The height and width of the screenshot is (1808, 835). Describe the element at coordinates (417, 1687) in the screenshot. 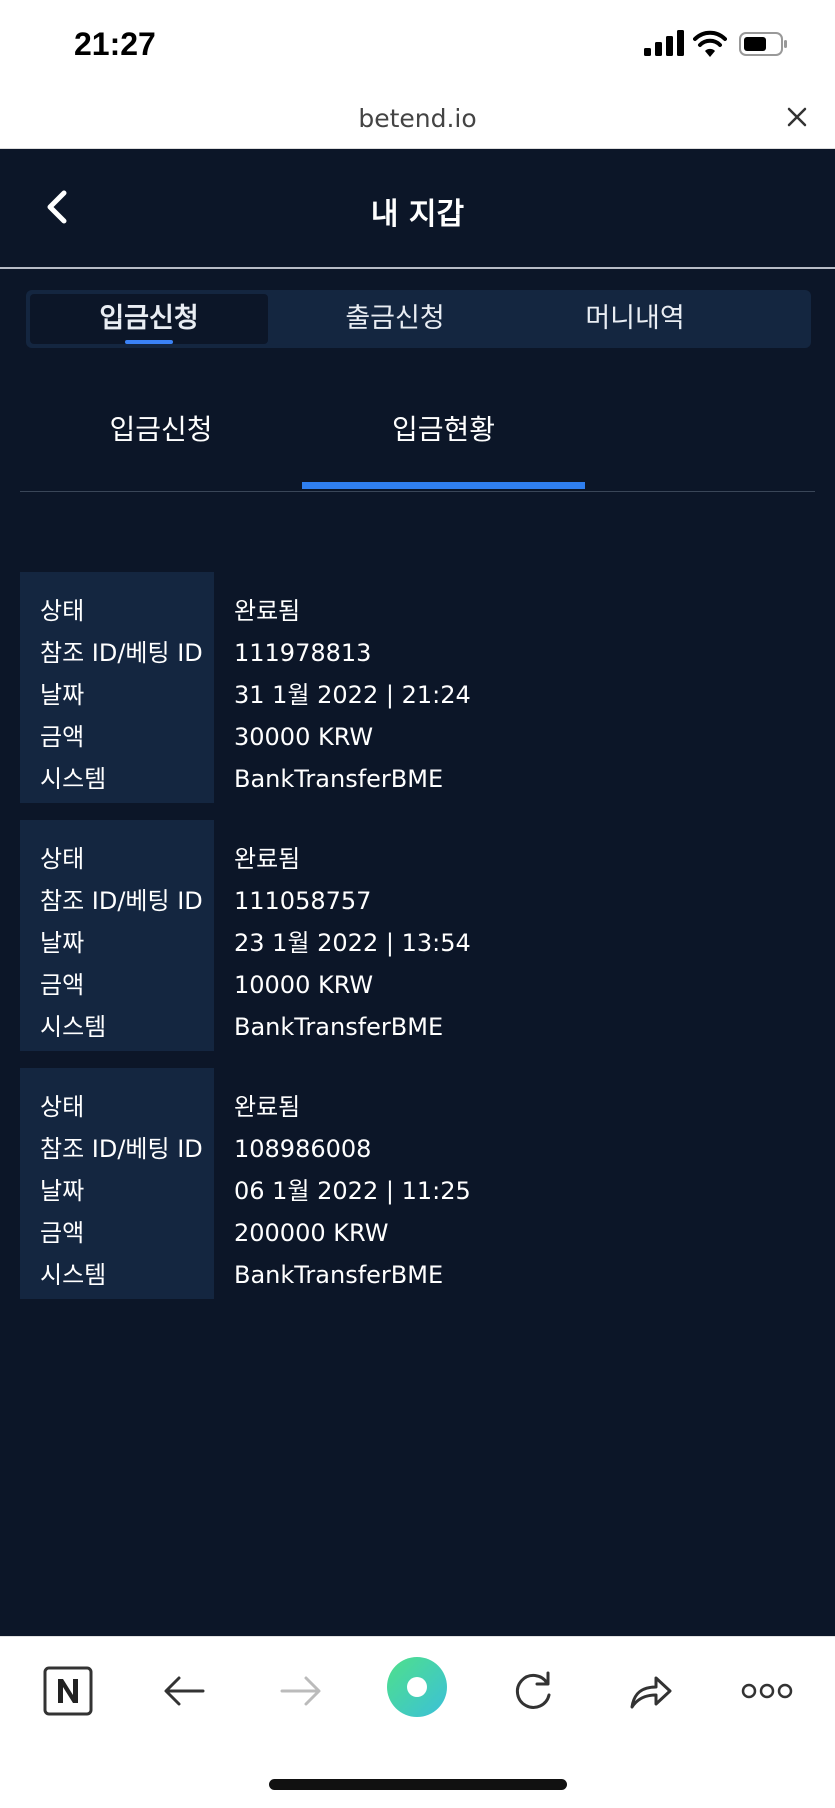

I see `green-dot-icon` at that location.